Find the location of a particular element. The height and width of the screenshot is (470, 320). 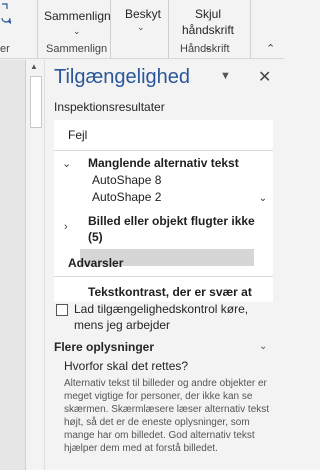

compare-button: Sammenlign is located at coordinates (77, 16).